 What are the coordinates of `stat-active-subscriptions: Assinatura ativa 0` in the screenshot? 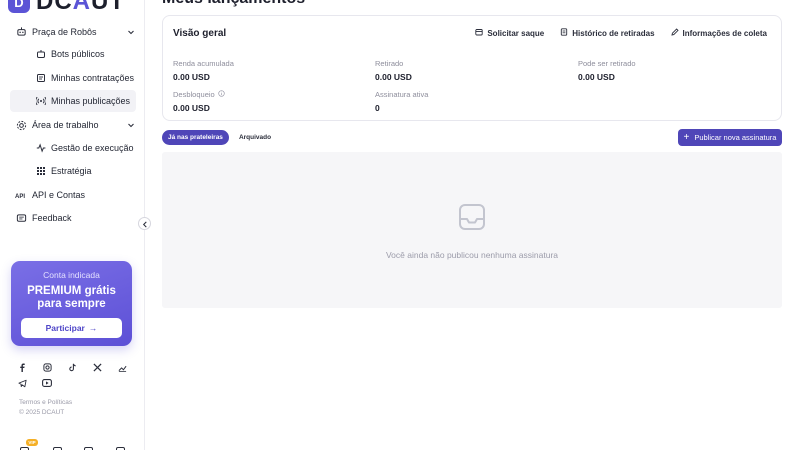 It's located at (402, 101).